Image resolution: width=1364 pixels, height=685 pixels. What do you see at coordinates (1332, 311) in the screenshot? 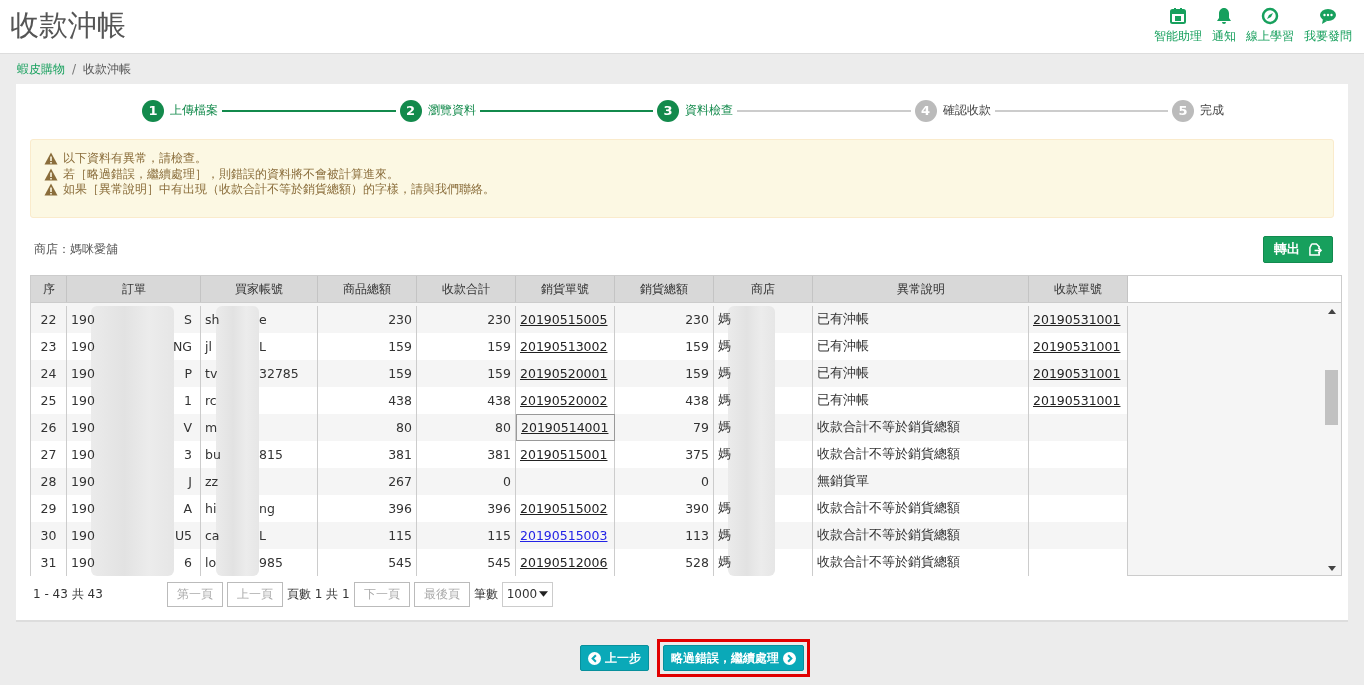
I see `scroll-up-icon` at bounding box center [1332, 311].